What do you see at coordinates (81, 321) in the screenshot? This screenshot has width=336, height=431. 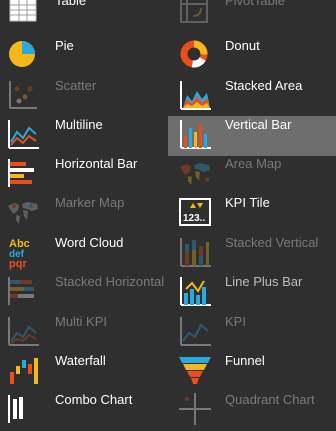 I see `chart-option-label: Multi KPI` at bounding box center [81, 321].